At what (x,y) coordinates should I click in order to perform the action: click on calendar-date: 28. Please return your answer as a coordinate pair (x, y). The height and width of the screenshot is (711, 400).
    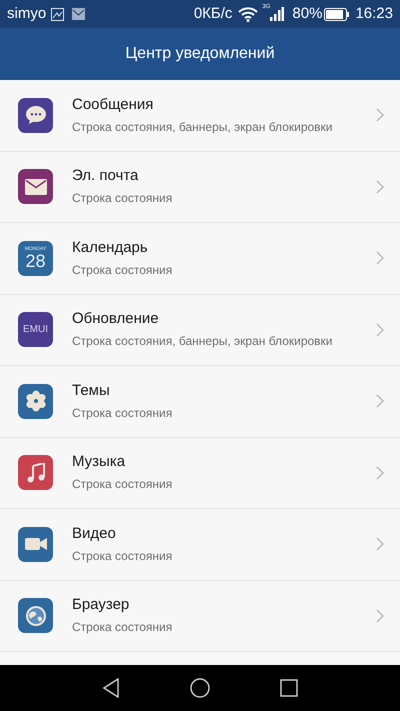
    Looking at the image, I should click on (35, 261).